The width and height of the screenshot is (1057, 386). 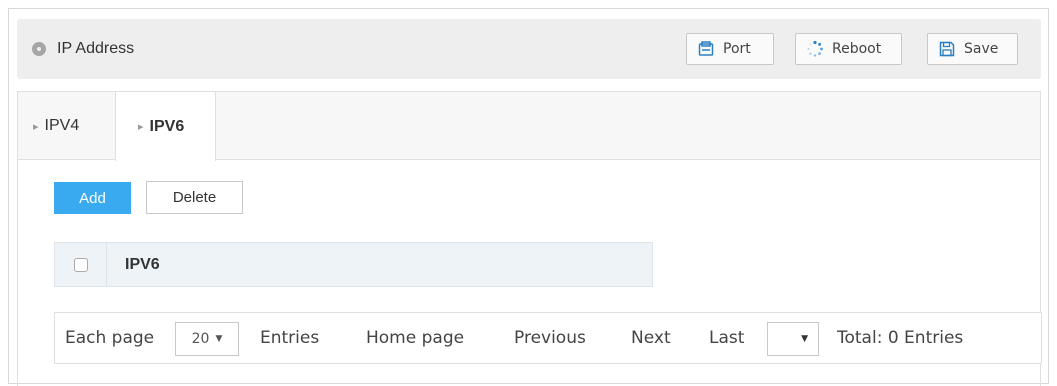 What do you see at coordinates (110, 338) in the screenshot?
I see `each-page-label: Each page` at bounding box center [110, 338].